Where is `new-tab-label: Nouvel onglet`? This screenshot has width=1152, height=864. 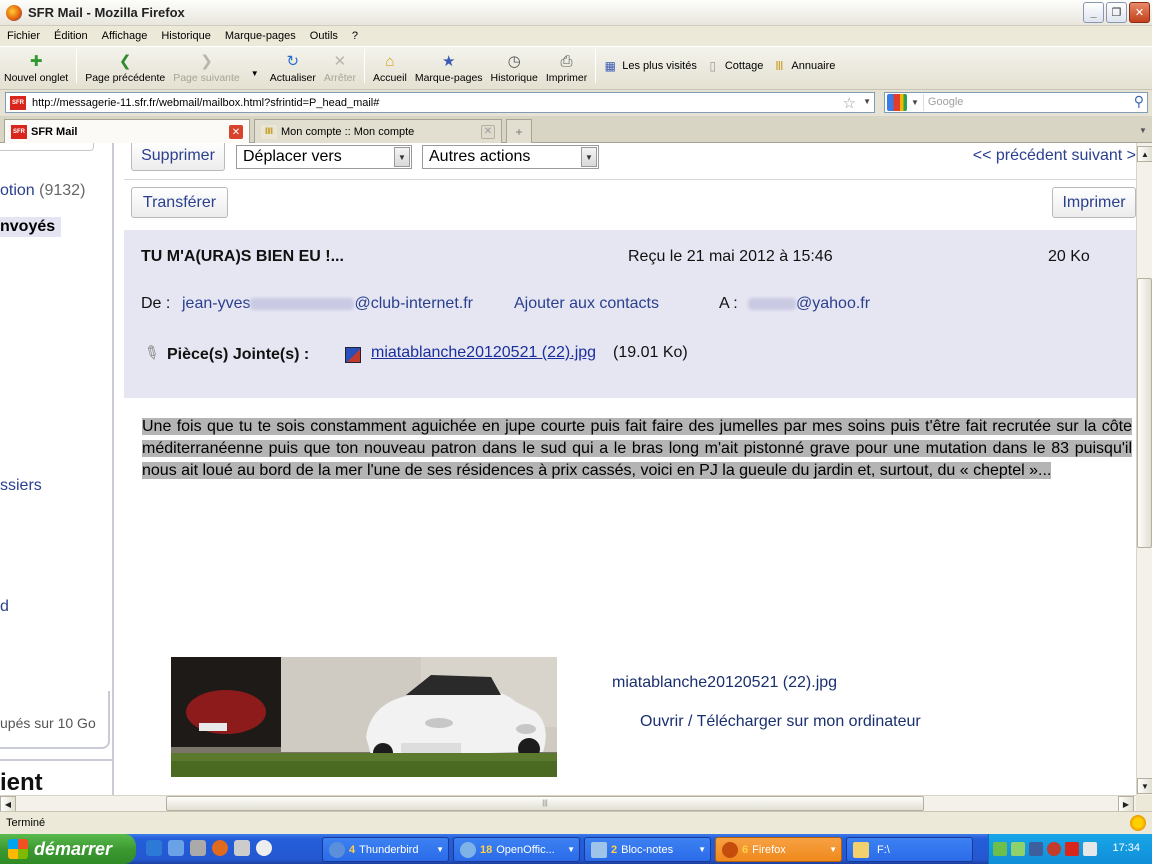
new-tab-label: Nouvel onglet is located at coordinates (36, 78).